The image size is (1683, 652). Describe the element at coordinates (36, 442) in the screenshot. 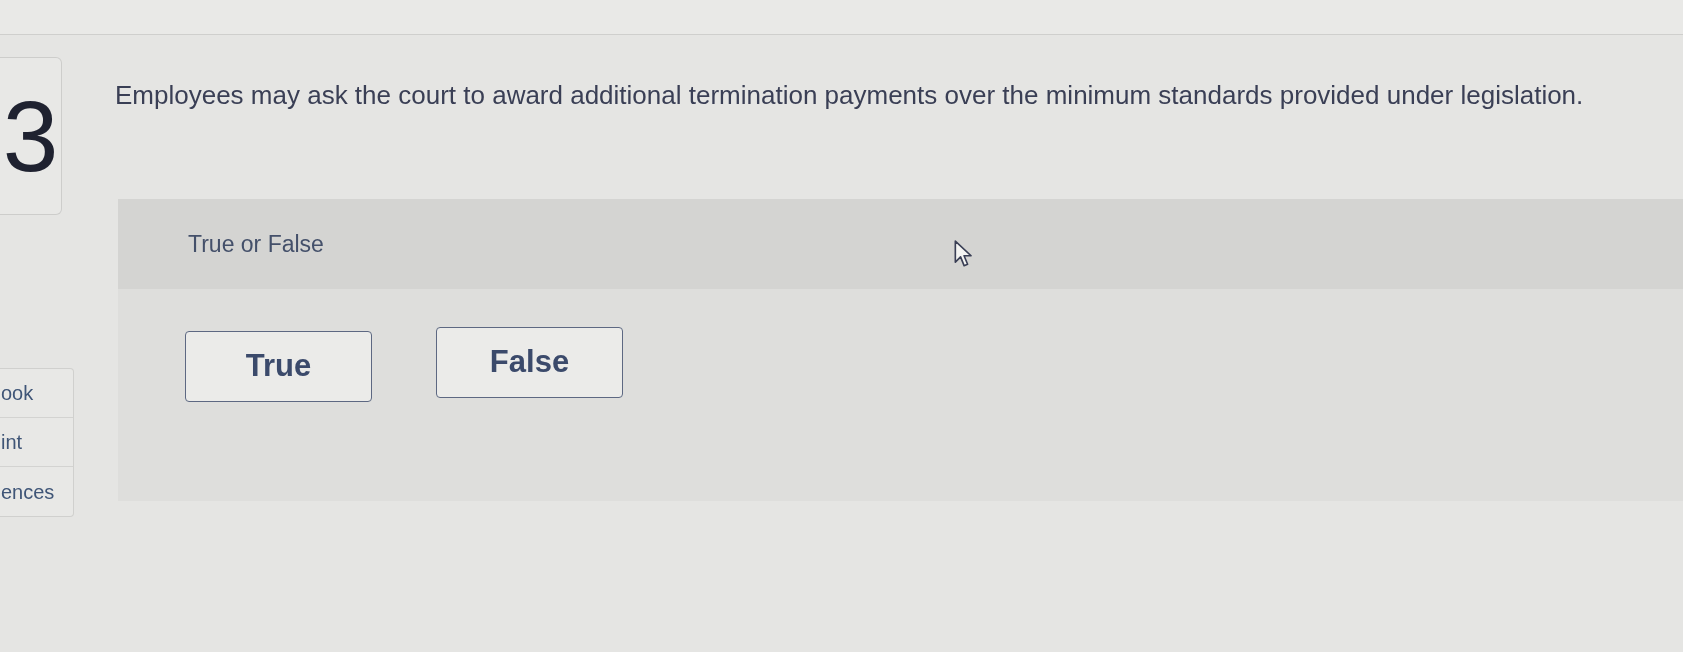

I see `sidebar-item: int` at that location.